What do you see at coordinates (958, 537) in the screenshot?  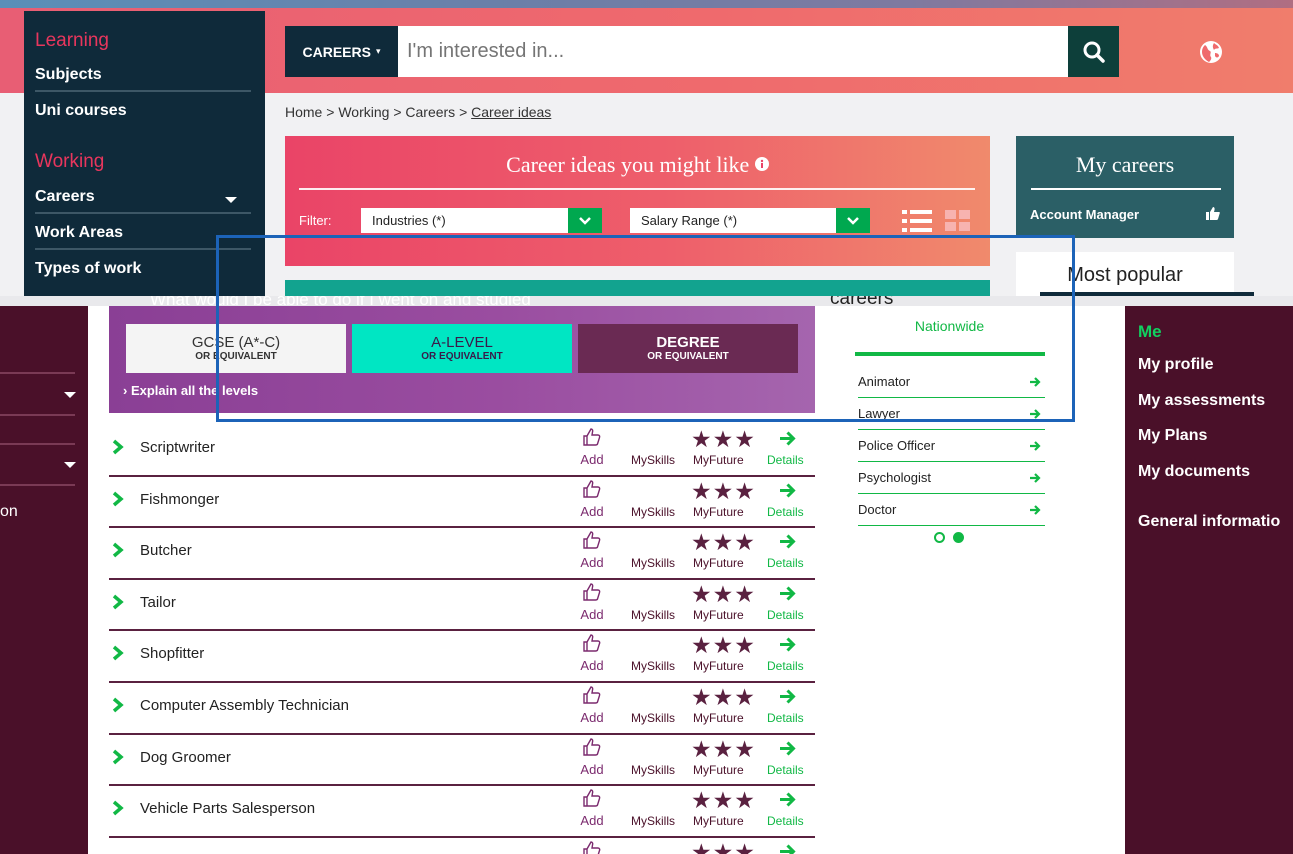 I see `carousel-dot-active` at bounding box center [958, 537].